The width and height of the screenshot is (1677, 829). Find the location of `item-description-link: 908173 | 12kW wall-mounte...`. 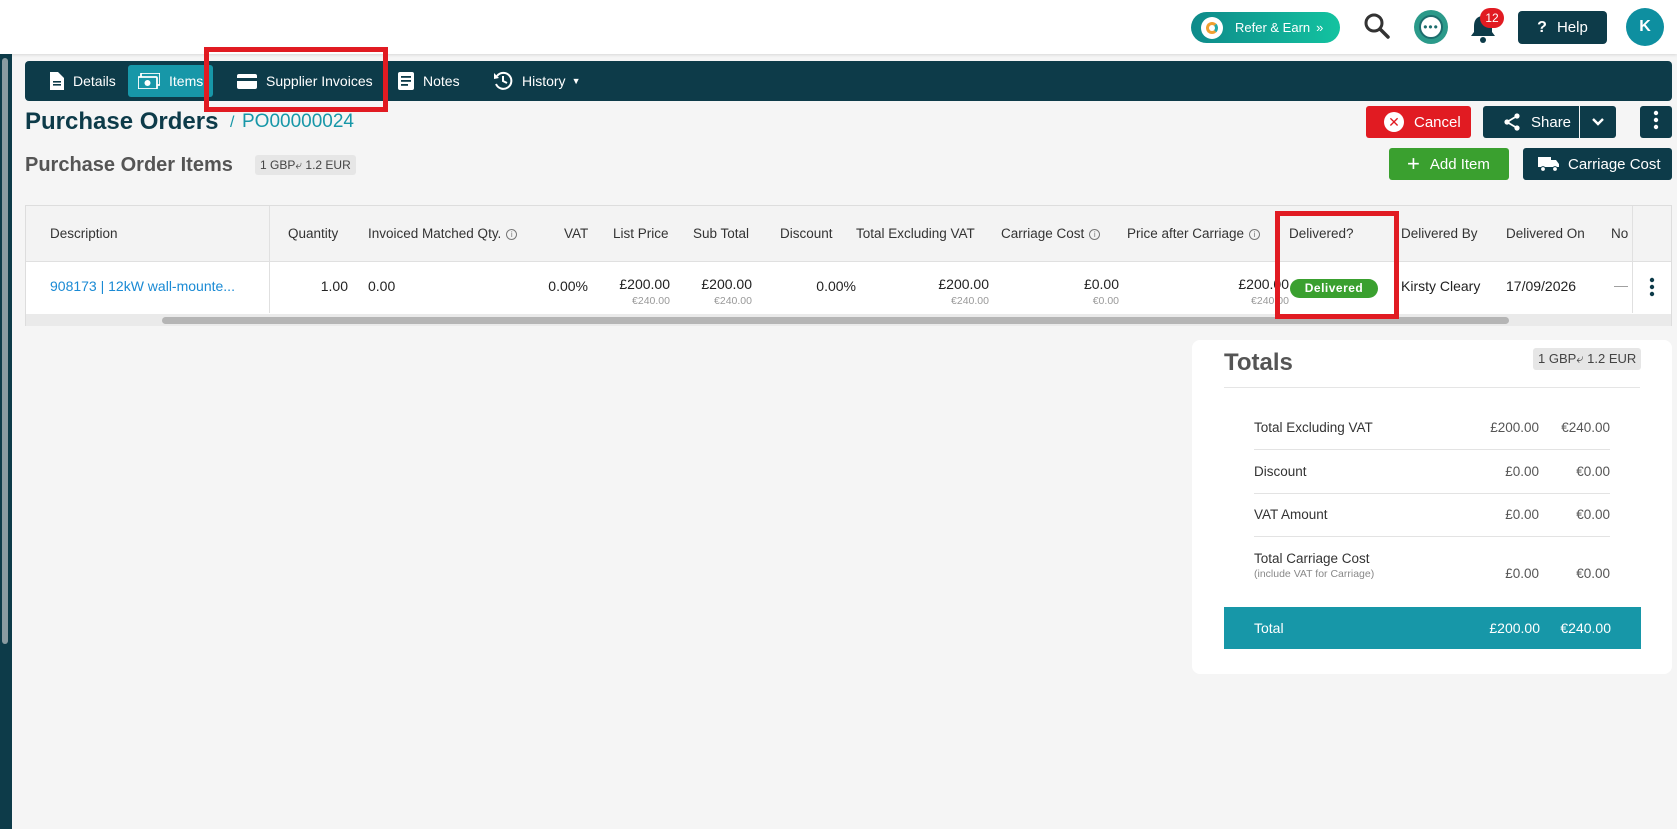

item-description-link: 908173 | 12kW wall-mounte... is located at coordinates (142, 286).